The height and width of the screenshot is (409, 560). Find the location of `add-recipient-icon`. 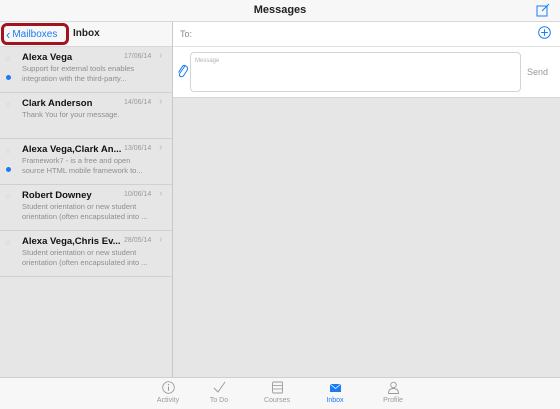

add-recipient-icon is located at coordinates (544, 32).